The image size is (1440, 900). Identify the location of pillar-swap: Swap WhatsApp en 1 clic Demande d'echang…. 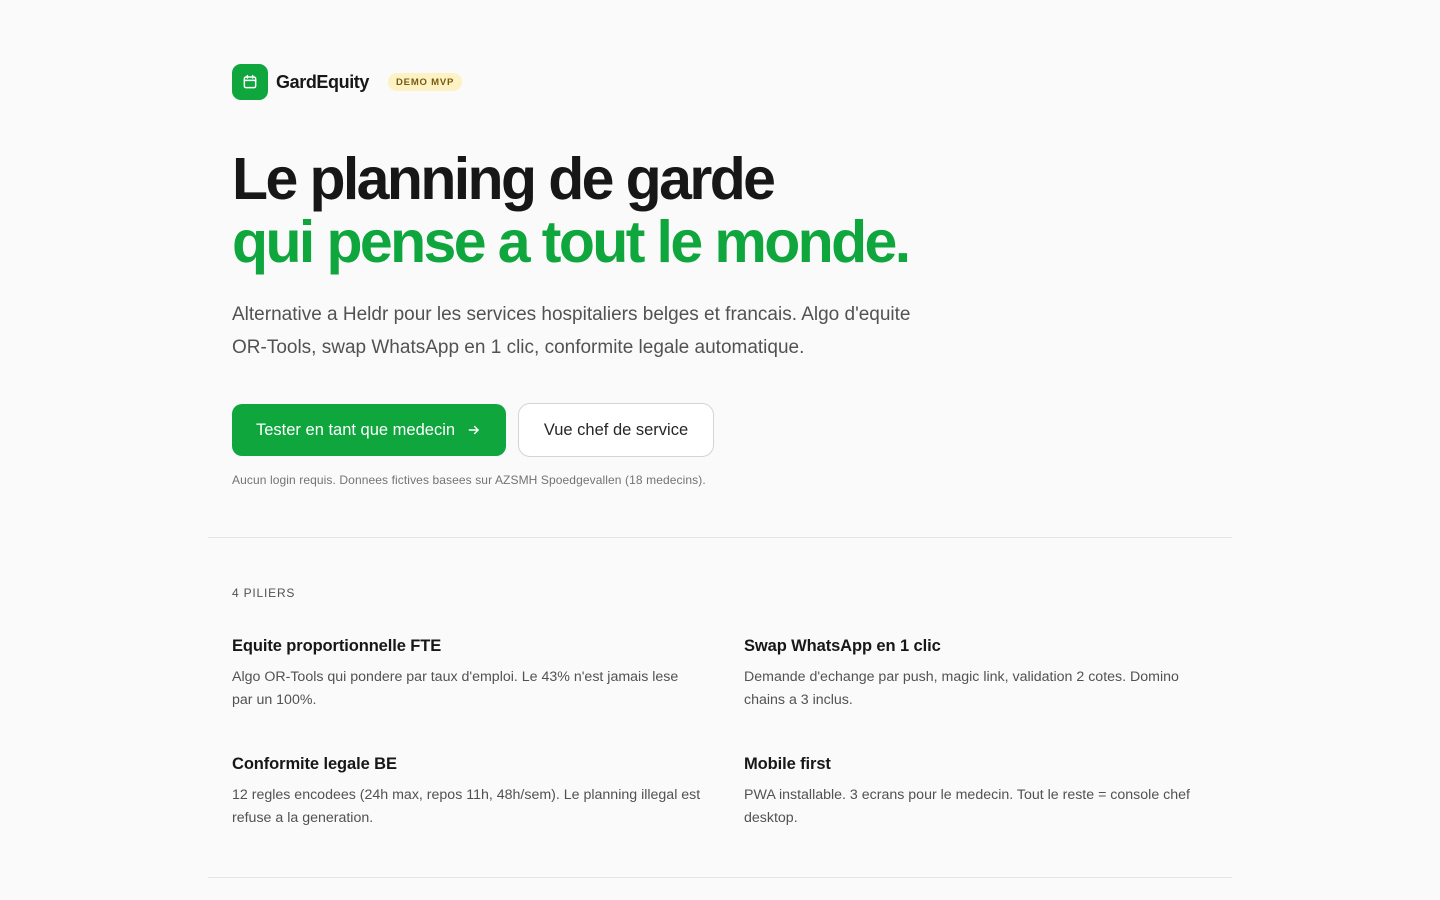
(979, 673).